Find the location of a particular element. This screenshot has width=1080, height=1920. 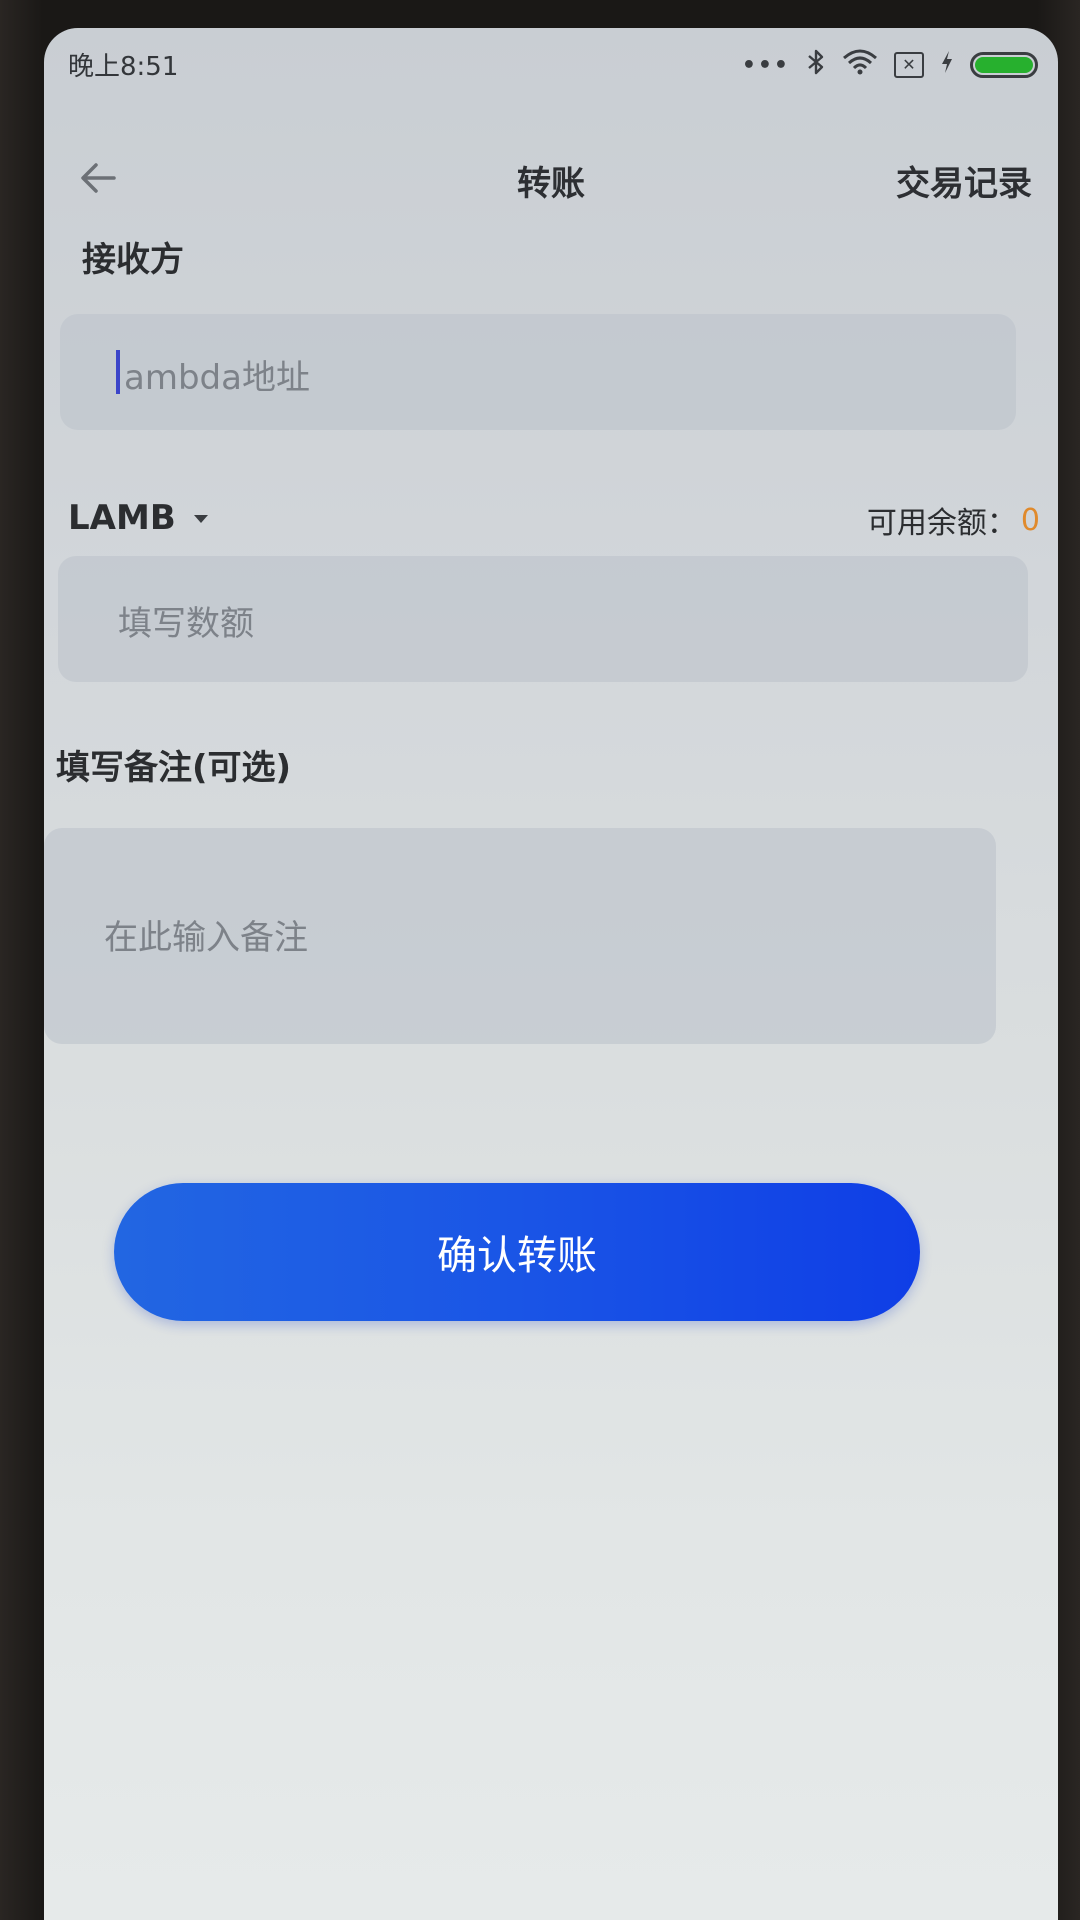

confirm-transfer-button: 确认转账 is located at coordinates (517, 1252).